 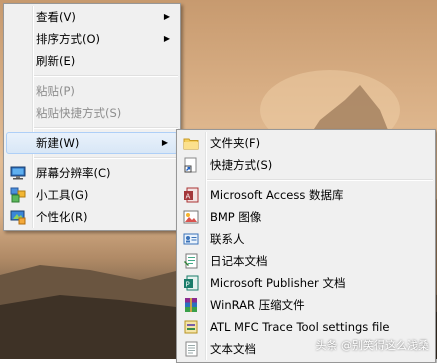 What do you see at coordinates (18, 217) in the screenshot?
I see `personalize-icon` at bounding box center [18, 217].